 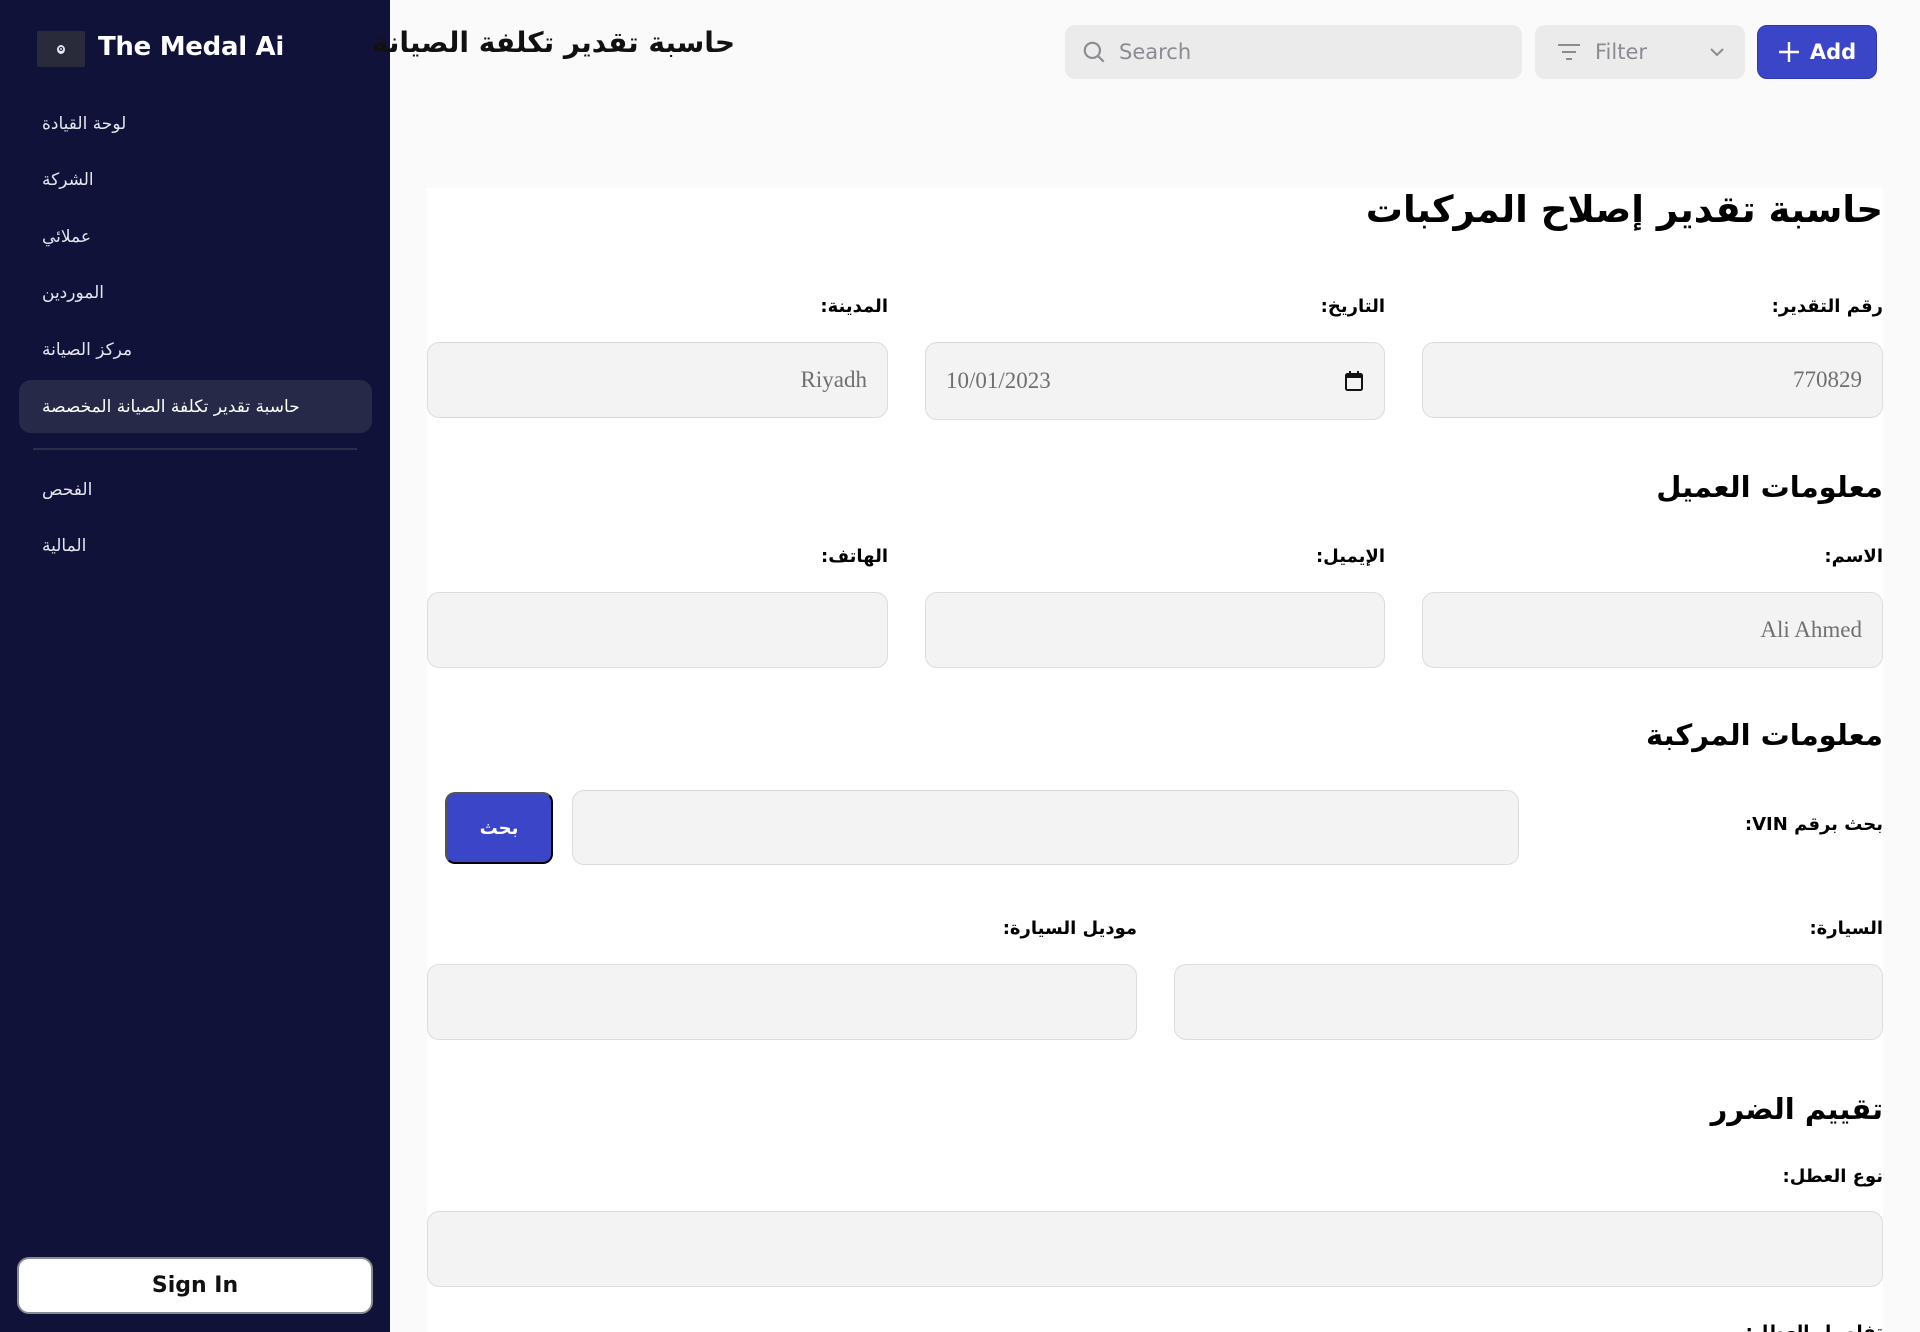 What do you see at coordinates (195, 449) in the screenshot?
I see `sidebar-divider` at bounding box center [195, 449].